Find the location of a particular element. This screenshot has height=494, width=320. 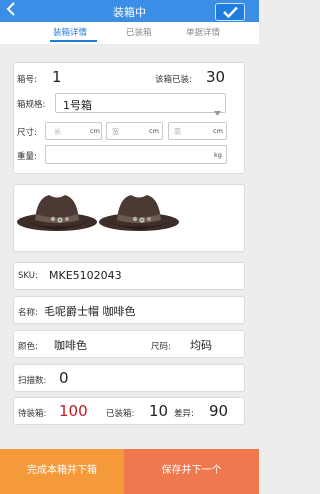

diff-value: 90 is located at coordinates (219, 411).